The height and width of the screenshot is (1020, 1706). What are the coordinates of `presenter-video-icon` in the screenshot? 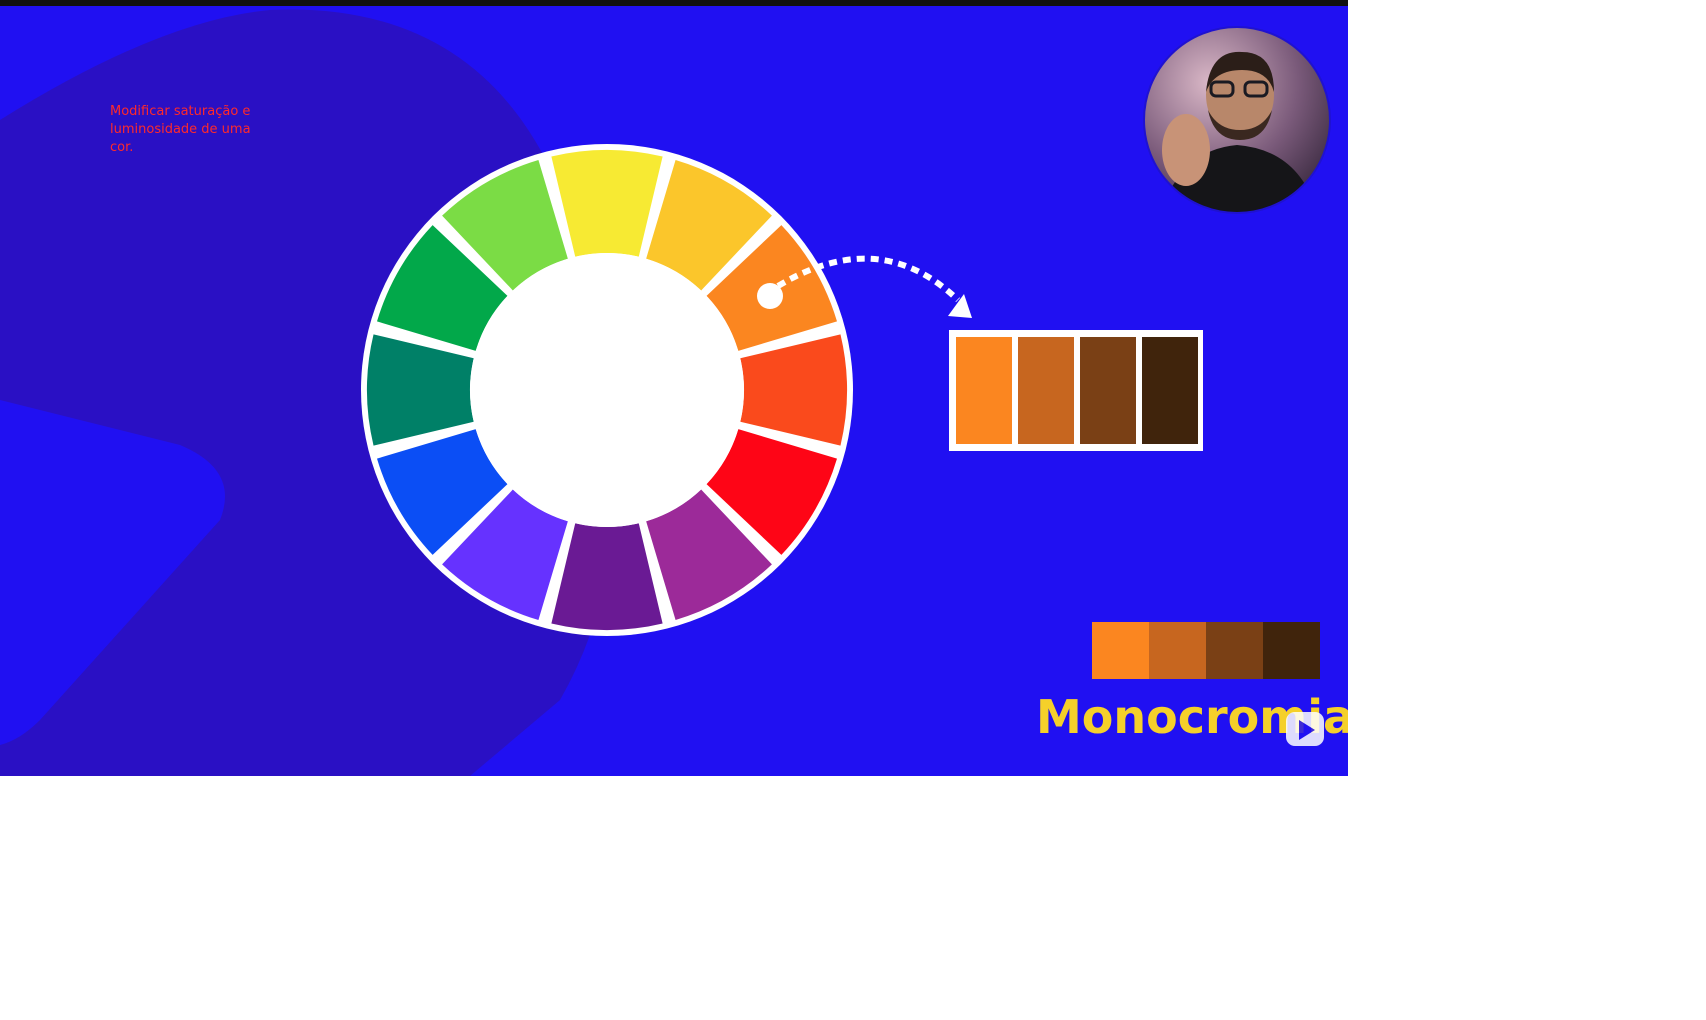 It's located at (1237, 120).